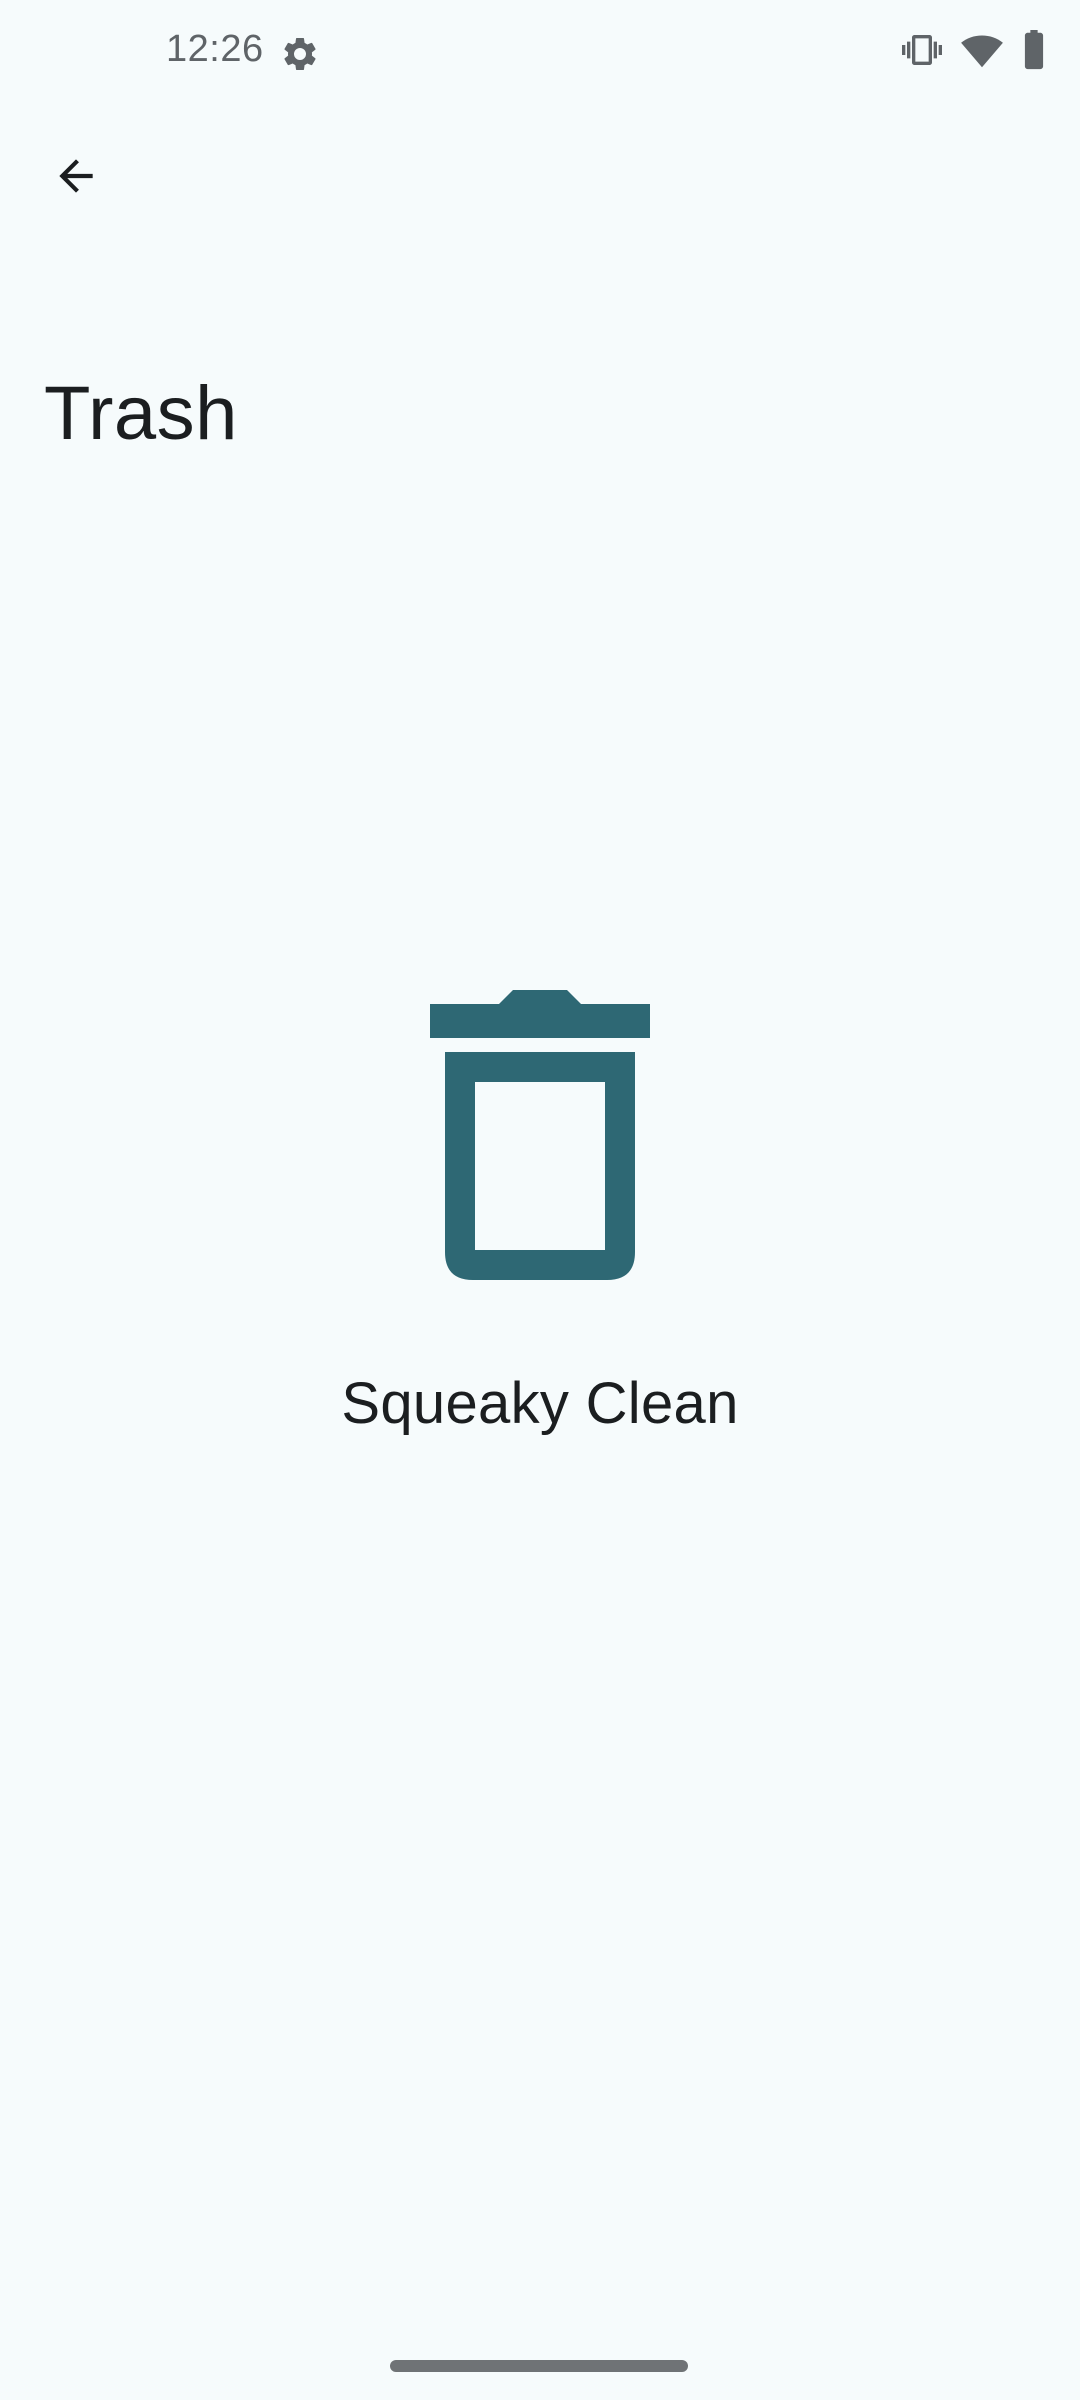 The height and width of the screenshot is (2400, 1080). I want to click on vibrate-icon, so click(922, 52).